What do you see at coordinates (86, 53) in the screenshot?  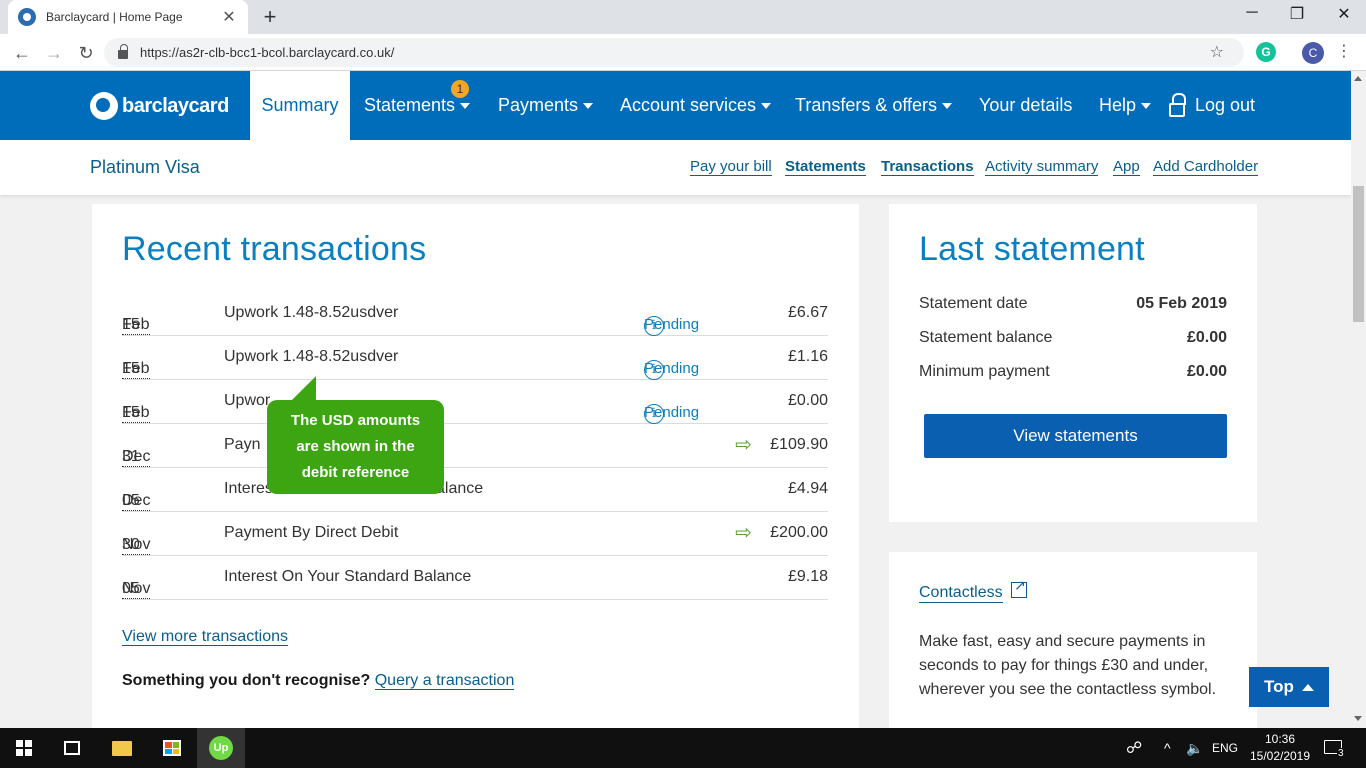 I see `reload-button: ↻` at bounding box center [86, 53].